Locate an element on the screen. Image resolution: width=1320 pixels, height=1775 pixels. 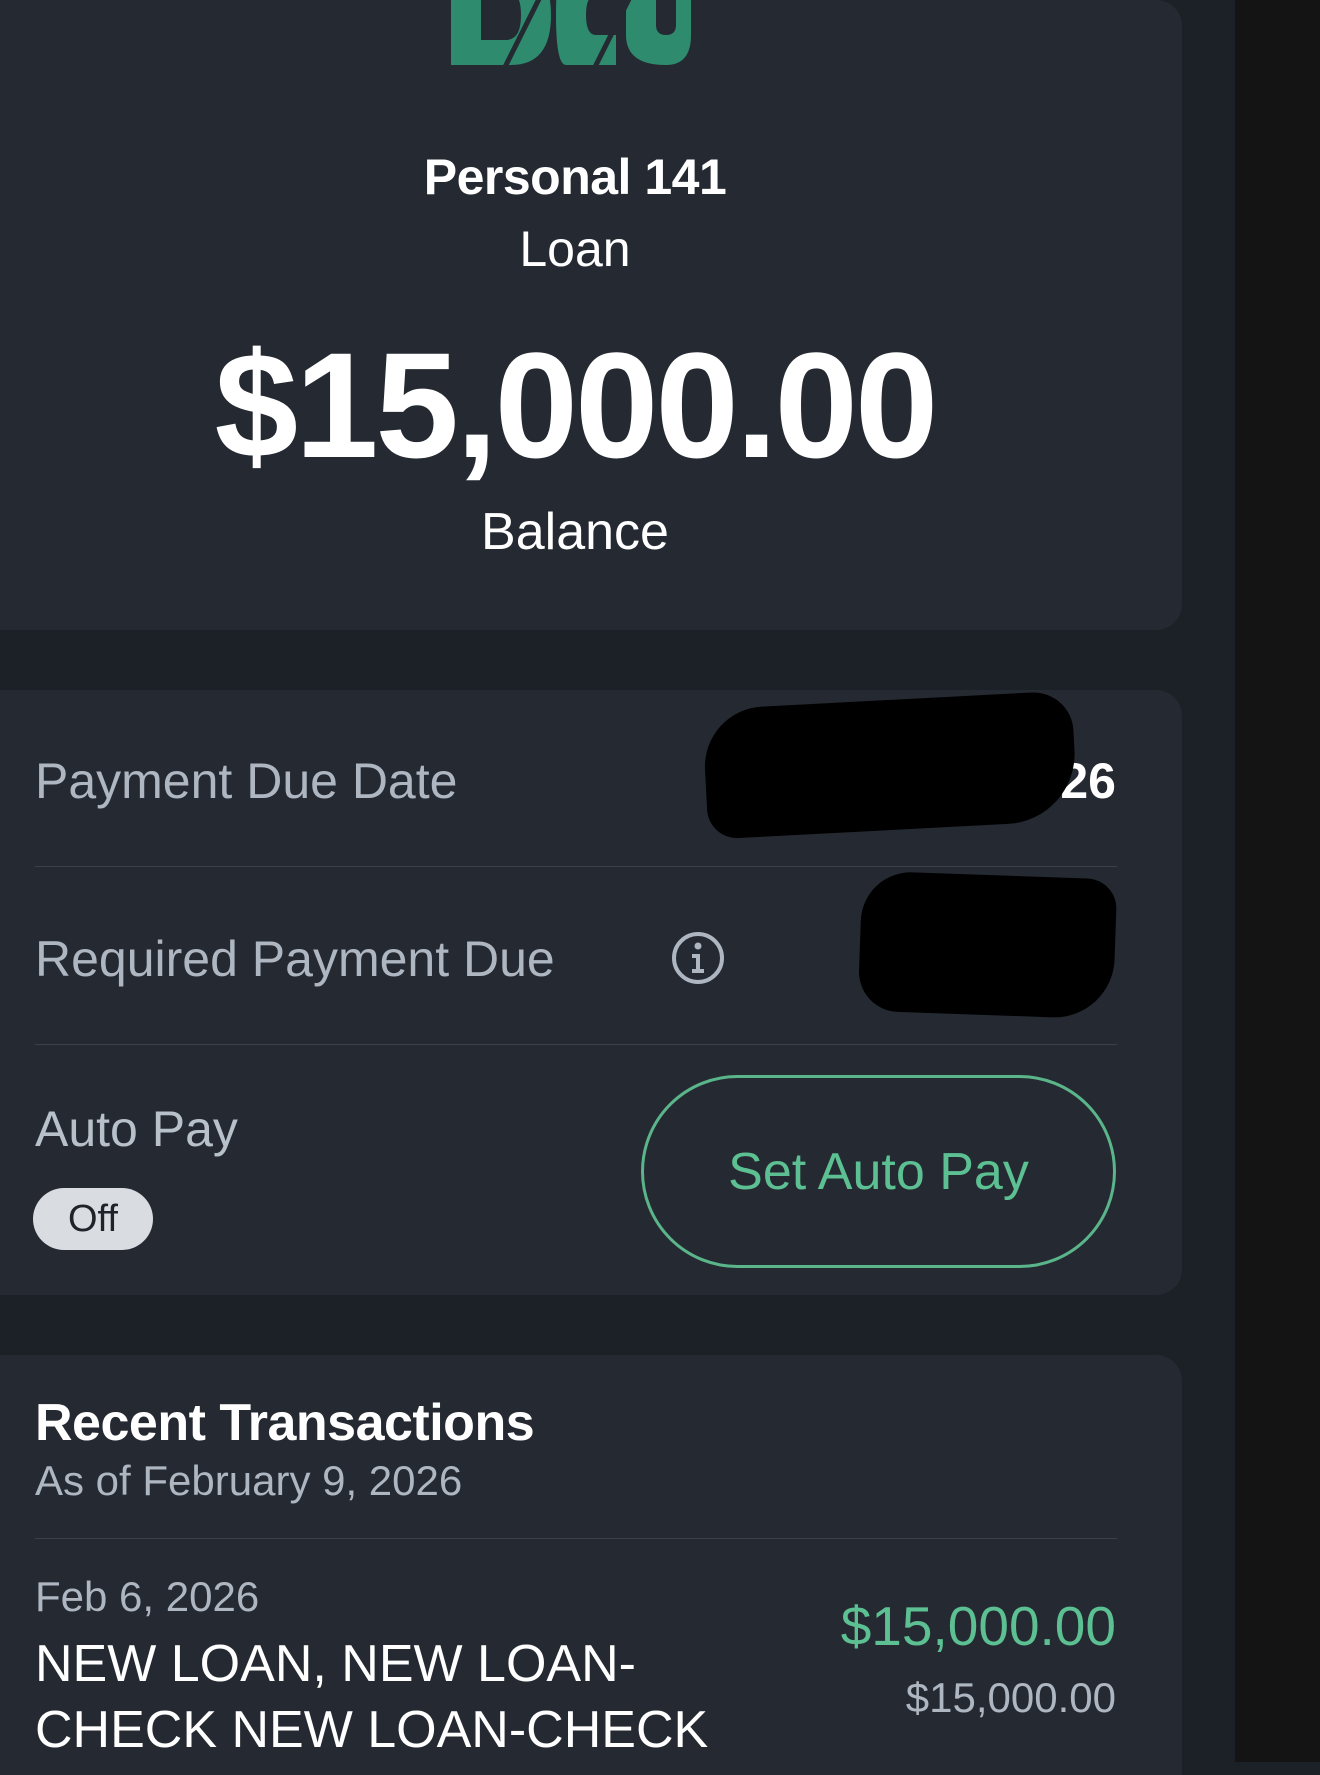
info-icon is located at coordinates (698, 958).